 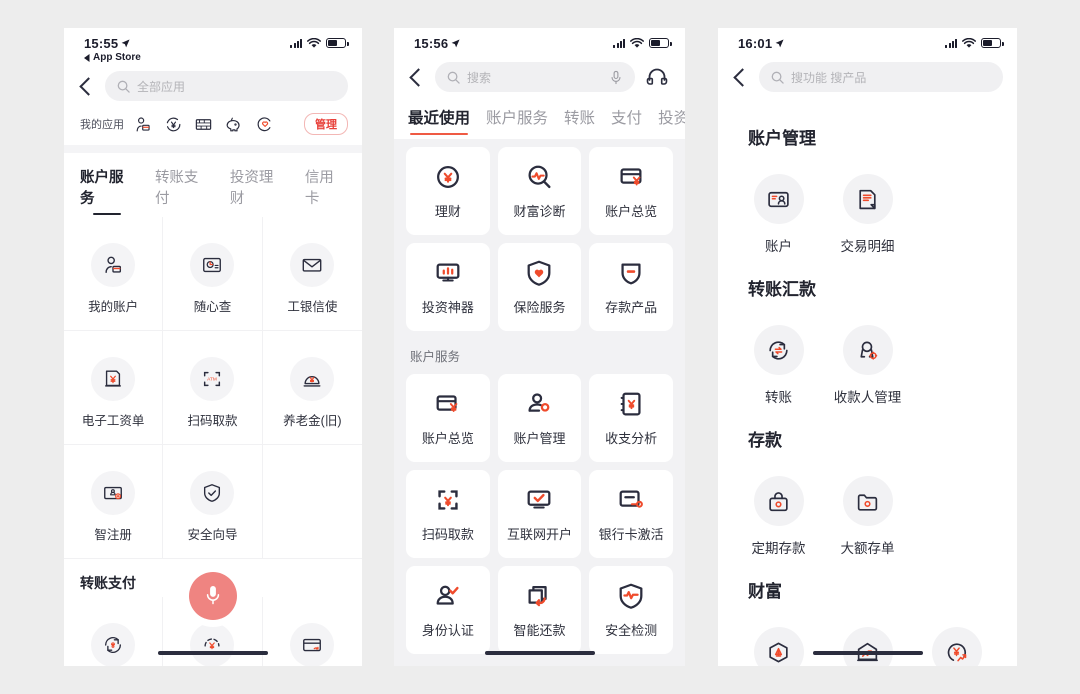 I want to click on app-item-label: 我的账户, so click(x=113, y=307).